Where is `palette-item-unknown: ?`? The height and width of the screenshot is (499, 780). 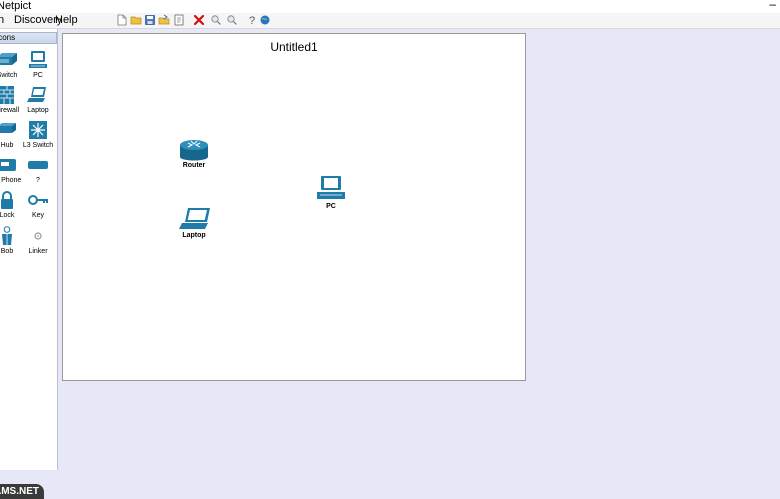
palette-item-unknown: ? is located at coordinates (38, 172).